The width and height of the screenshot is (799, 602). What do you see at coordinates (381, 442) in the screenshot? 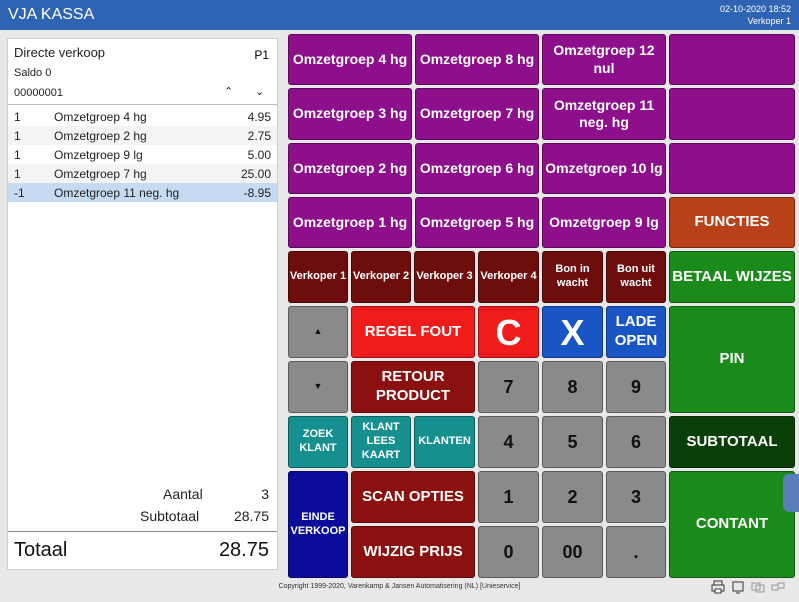
I see `klant-lees-kaart-button: KLANT LEES KAART` at bounding box center [381, 442].